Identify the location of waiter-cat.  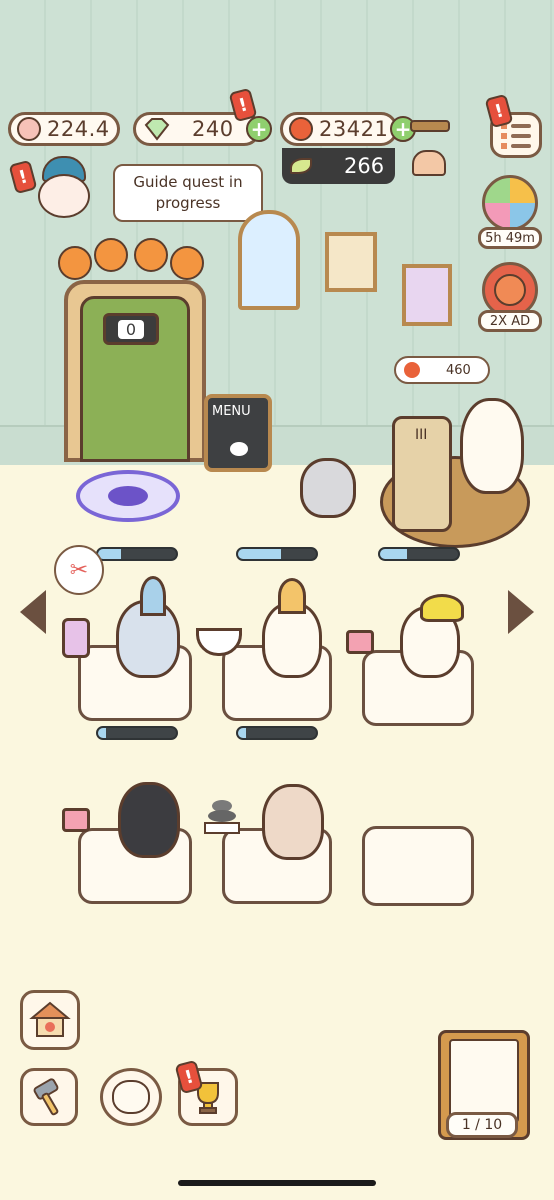
(328, 488).